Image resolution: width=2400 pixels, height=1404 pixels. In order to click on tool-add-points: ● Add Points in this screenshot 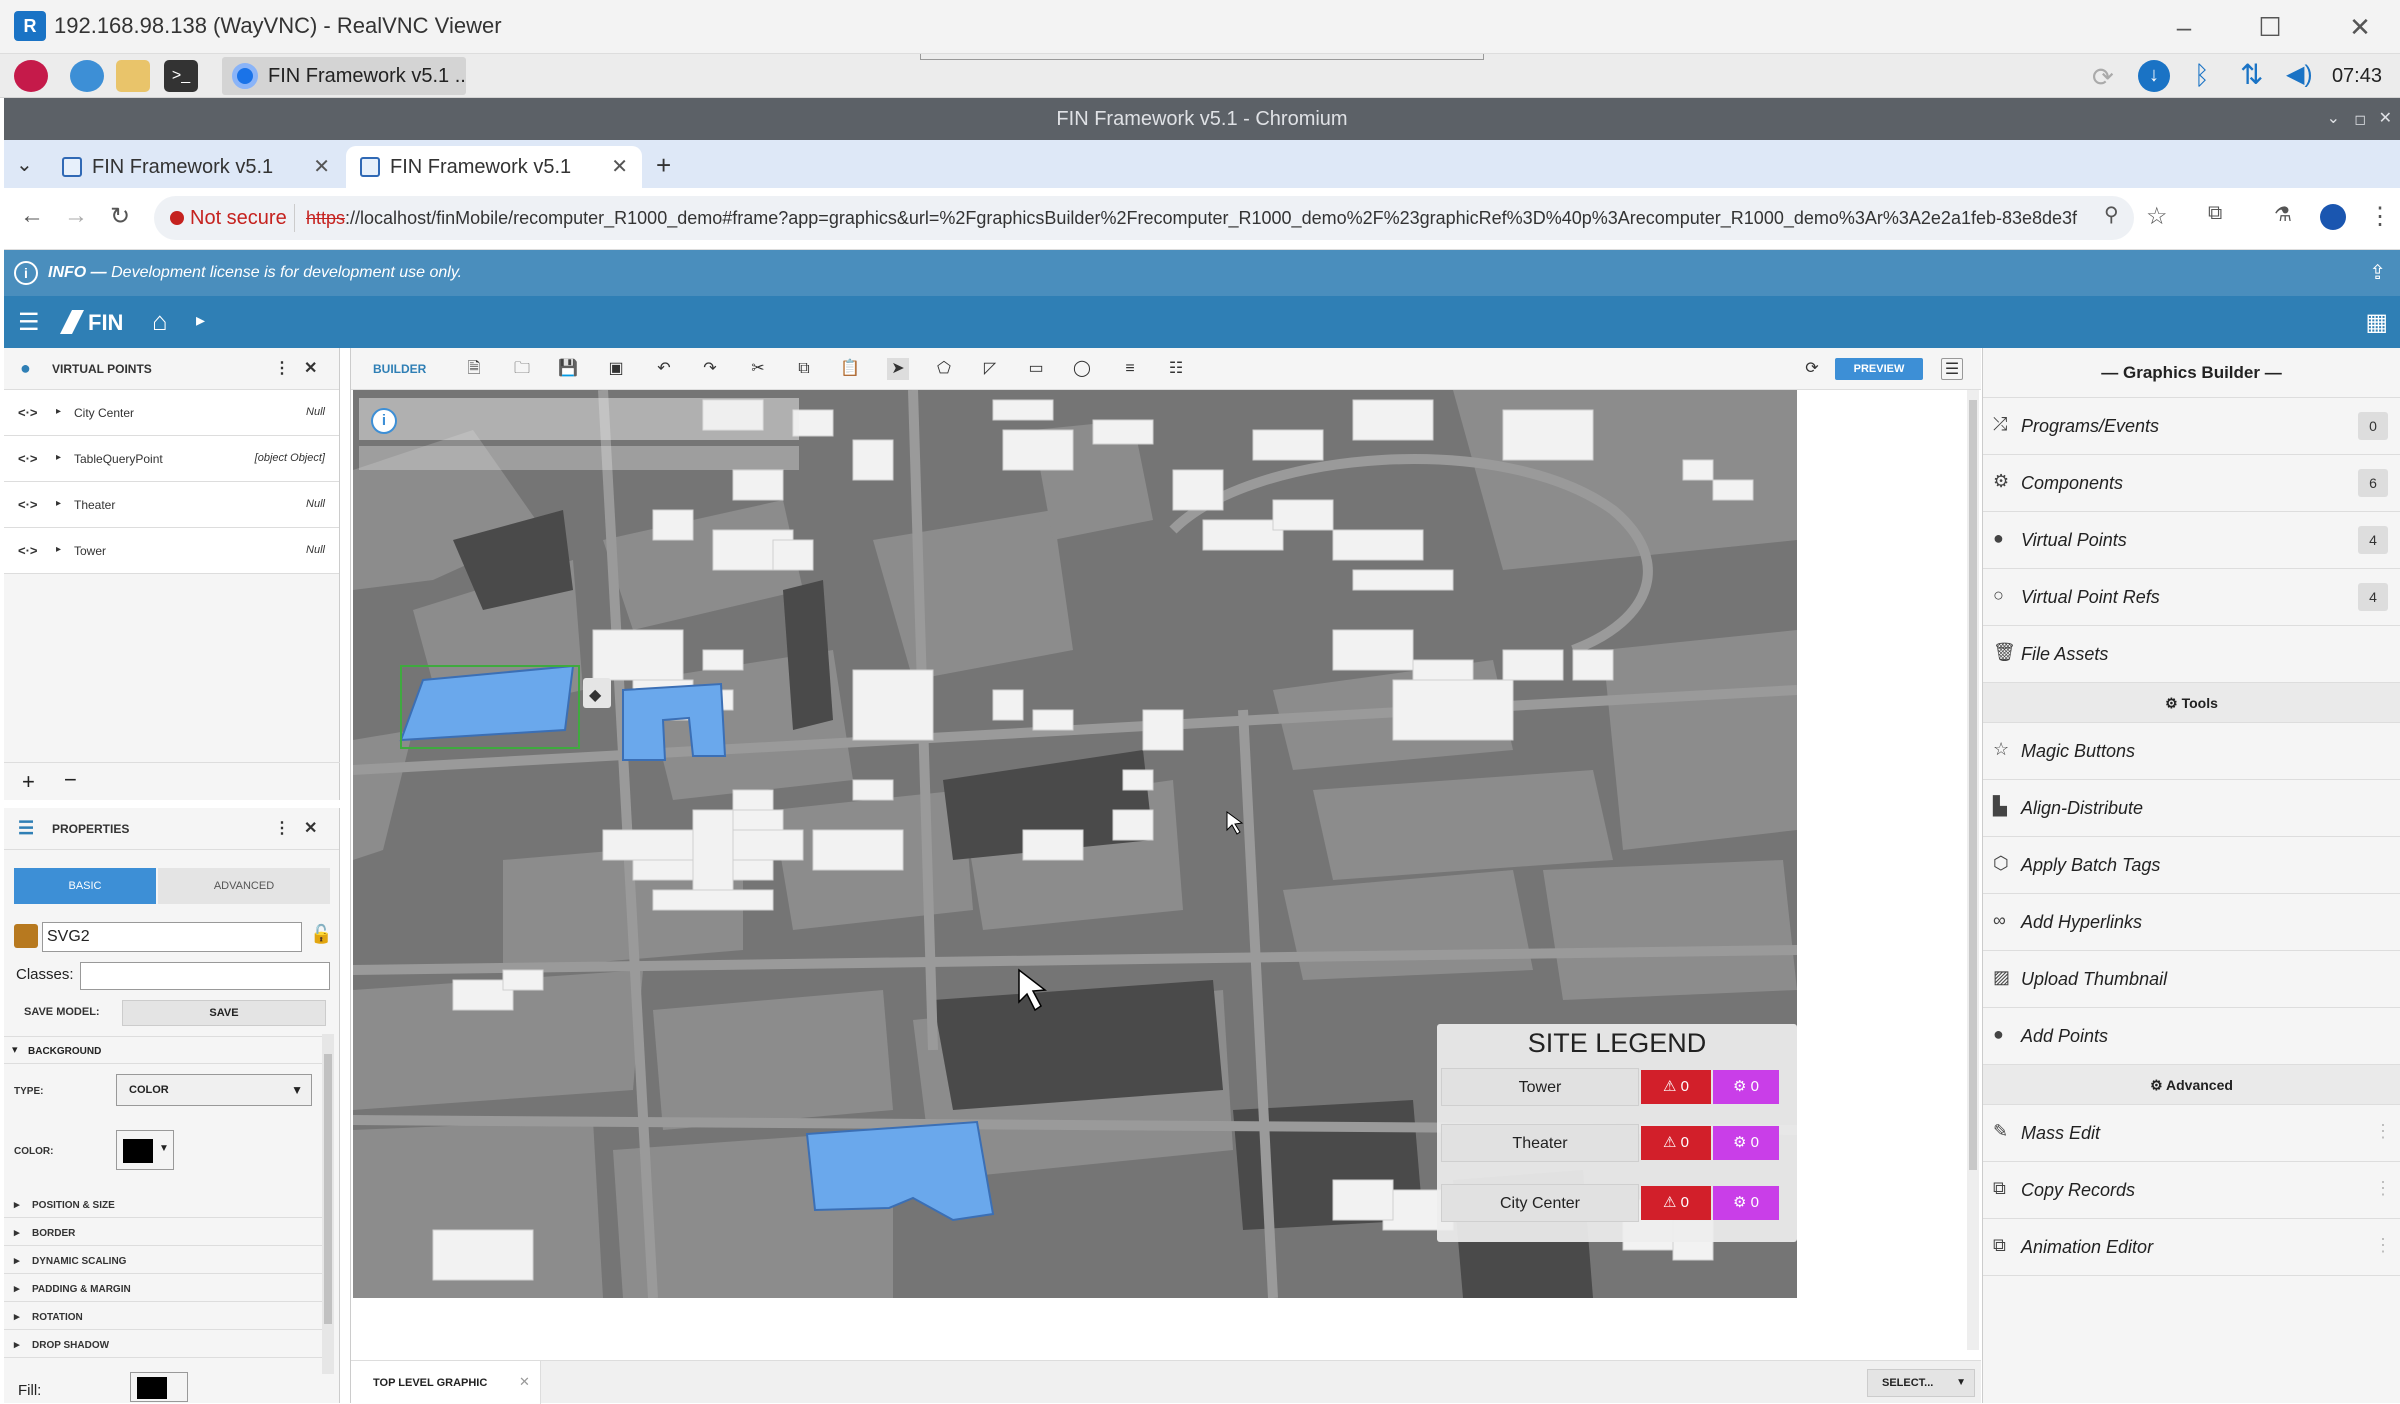, I will do `click(2191, 1036)`.